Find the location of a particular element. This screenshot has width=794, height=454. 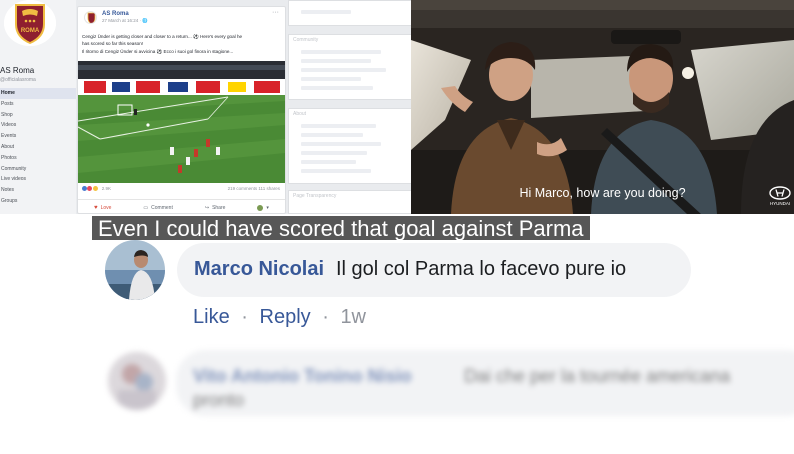

heart-icon: ♥ is located at coordinates (96, 207).